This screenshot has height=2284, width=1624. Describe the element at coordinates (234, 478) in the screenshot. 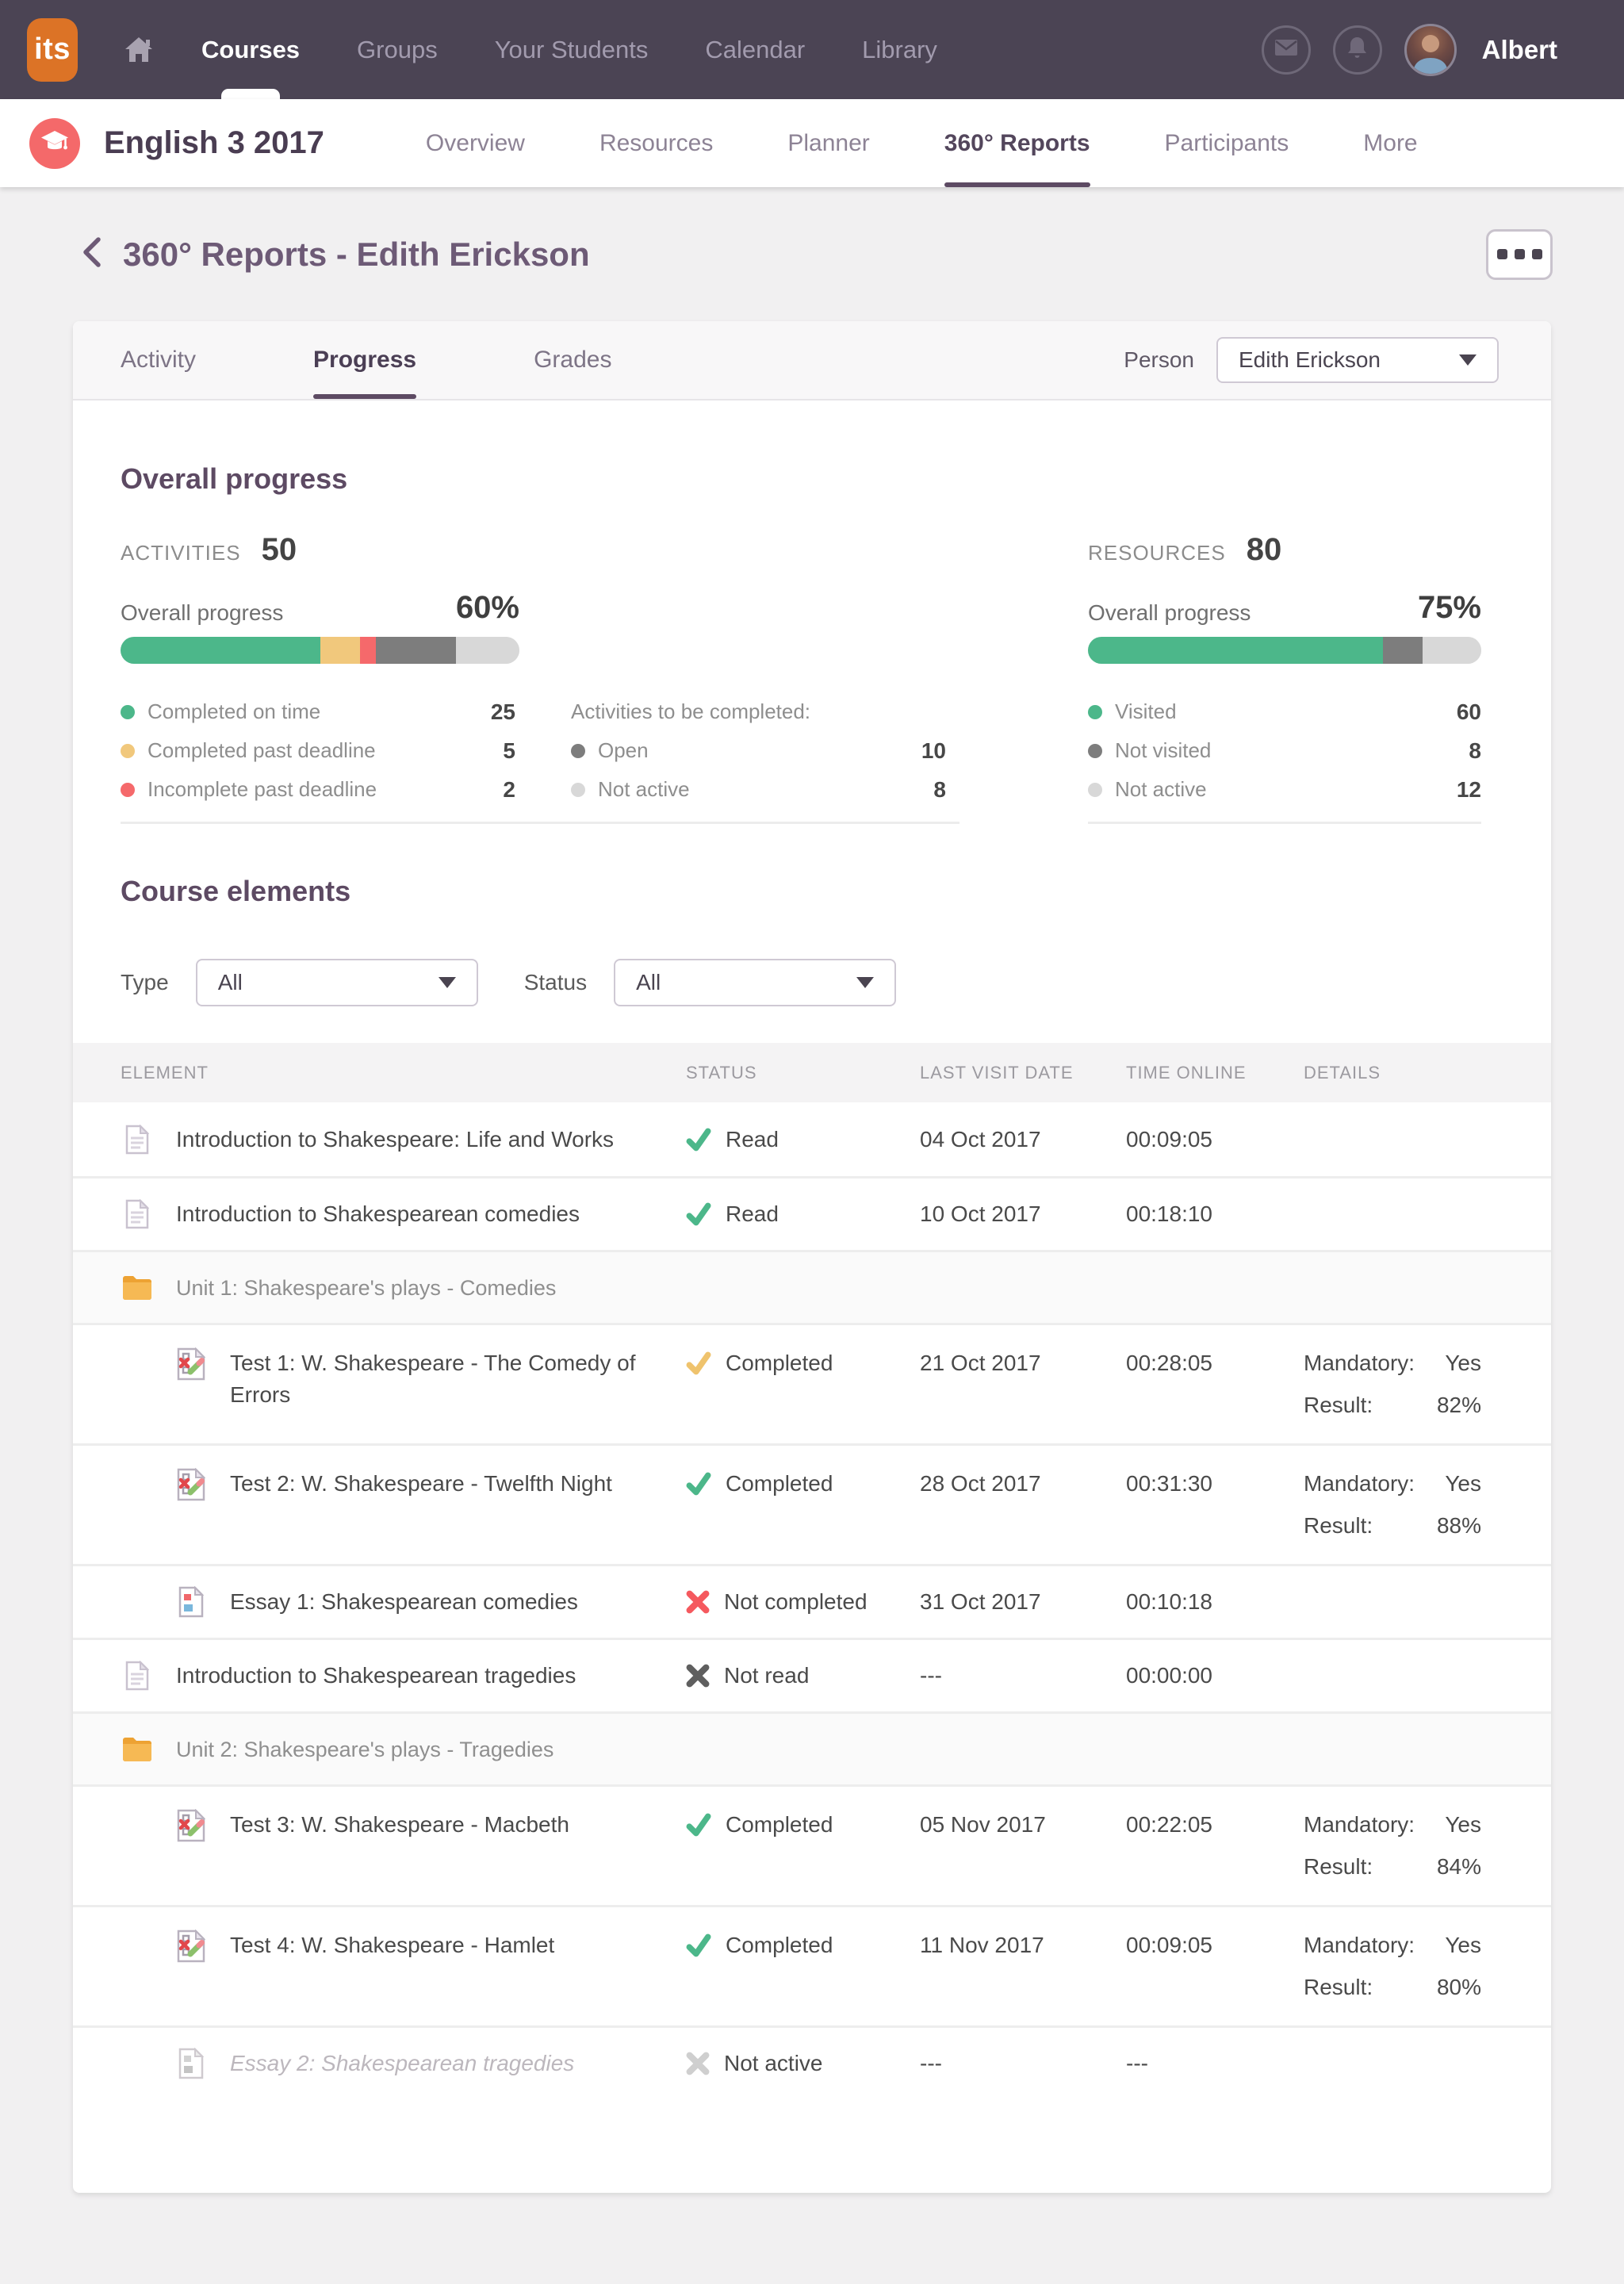

I see `overall-progress-heading: Overall progress` at that location.